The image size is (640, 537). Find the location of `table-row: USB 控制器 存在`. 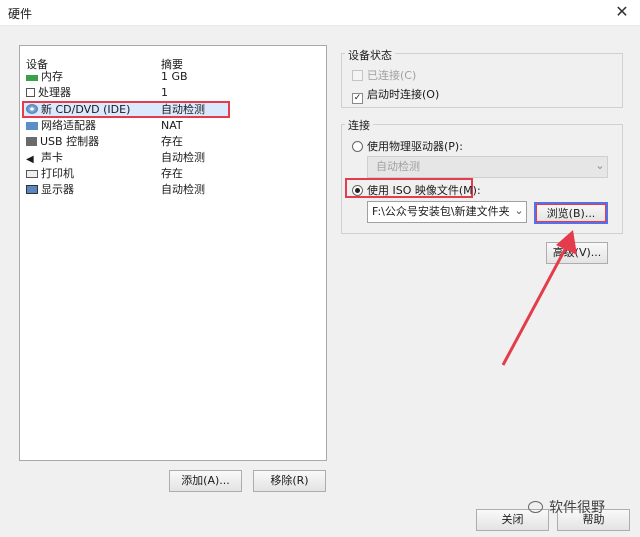

table-row: USB 控制器 存在 is located at coordinates (170, 142).